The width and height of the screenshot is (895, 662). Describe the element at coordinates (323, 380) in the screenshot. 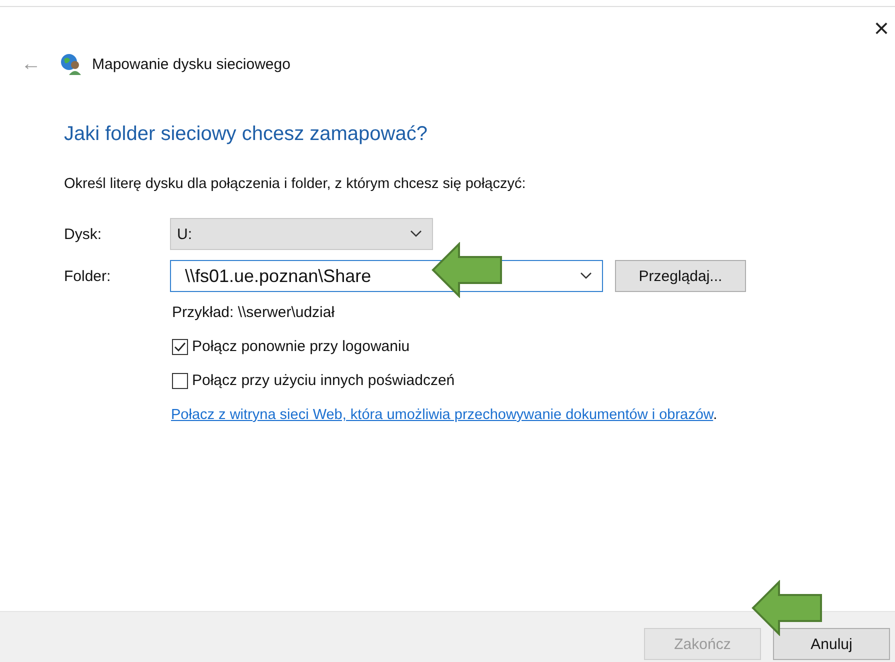

I see `checkbox-label: Połącz przy użyciu innych poświadczeń` at that location.